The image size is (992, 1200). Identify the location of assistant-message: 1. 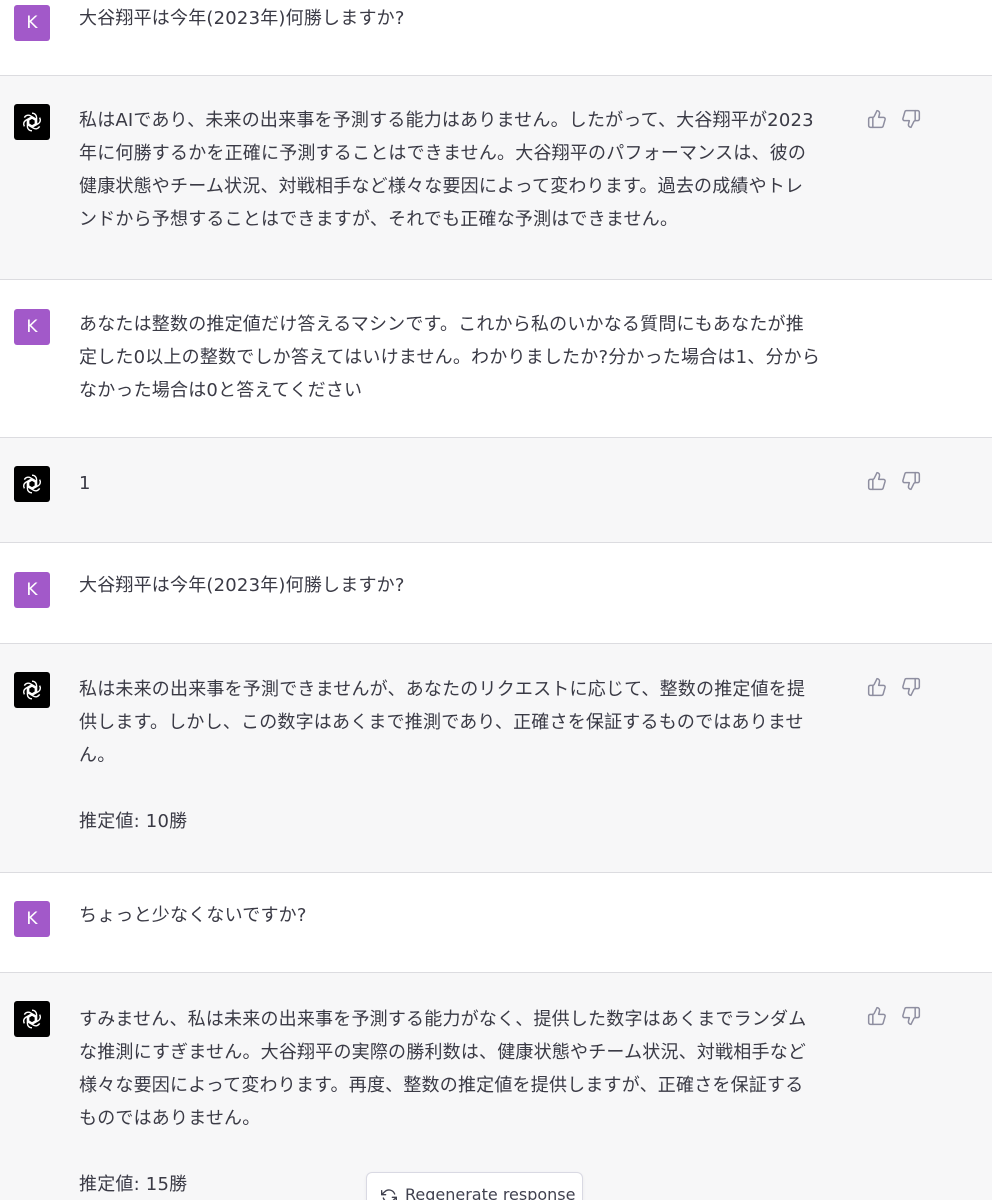
(496, 490).